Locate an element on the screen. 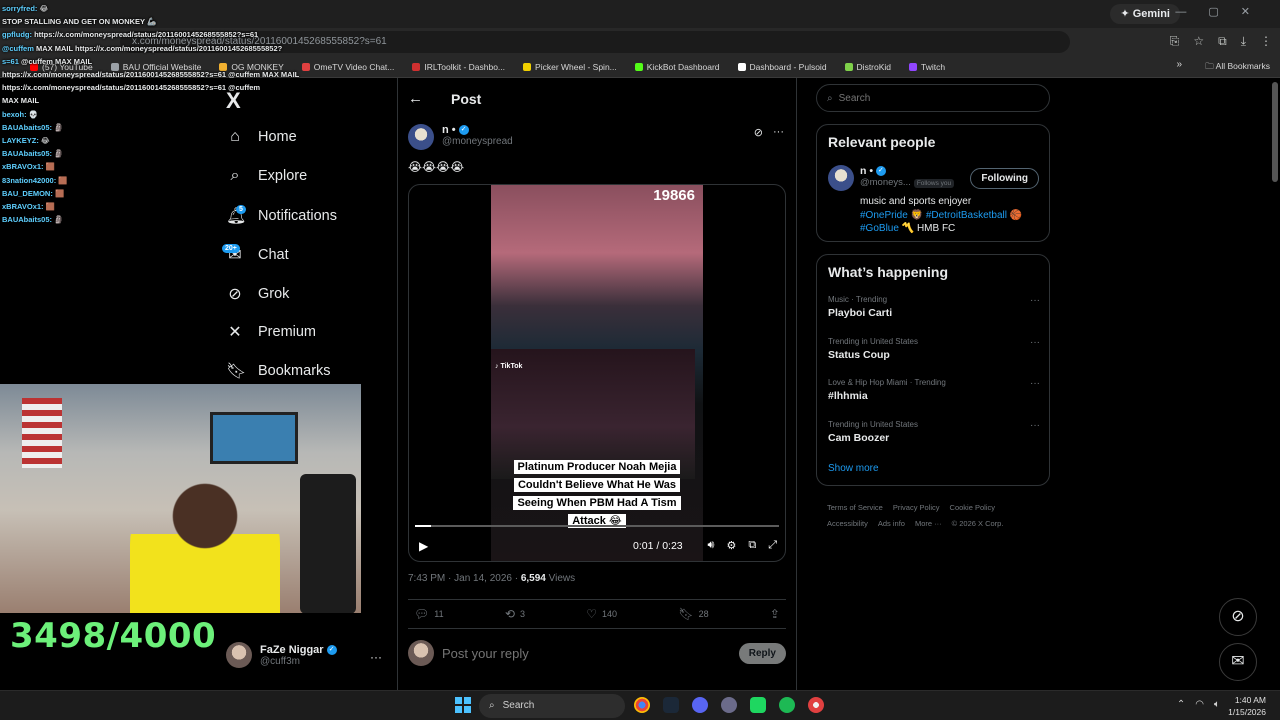  search-box: ⌕ is located at coordinates (933, 98).